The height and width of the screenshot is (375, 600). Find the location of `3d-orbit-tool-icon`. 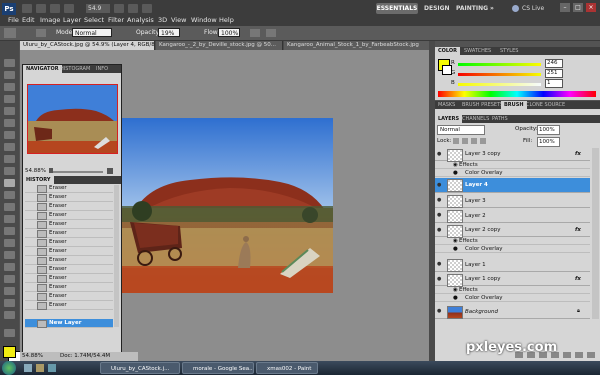

3d-orbit-tool-icon is located at coordinates (9, 291).